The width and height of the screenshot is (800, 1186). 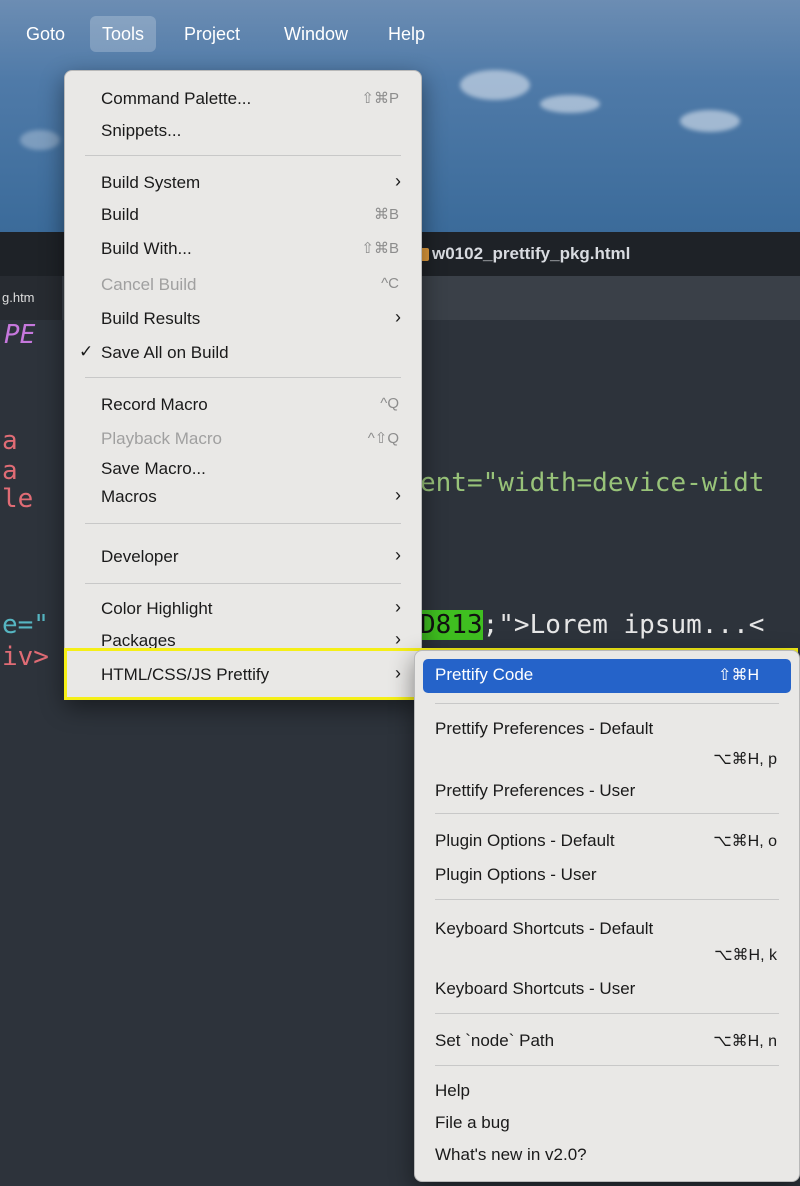 What do you see at coordinates (151, 318) in the screenshot?
I see `menu-item-label: Build Results` at bounding box center [151, 318].